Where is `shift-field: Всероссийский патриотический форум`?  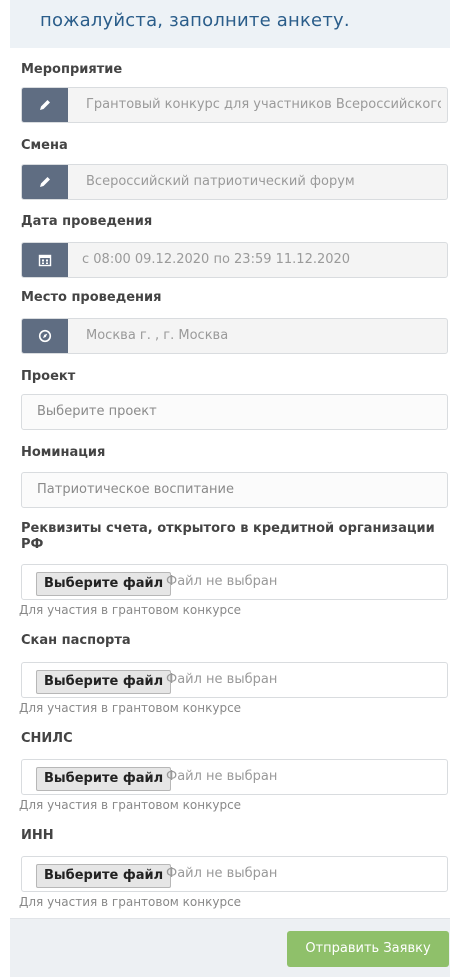
shift-field: Всероссийский патриотический форум is located at coordinates (234, 182).